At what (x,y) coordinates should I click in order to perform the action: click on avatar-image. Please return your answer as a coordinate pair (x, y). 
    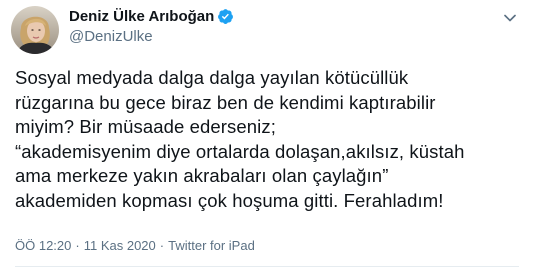
    Looking at the image, I should click on (35, 30).